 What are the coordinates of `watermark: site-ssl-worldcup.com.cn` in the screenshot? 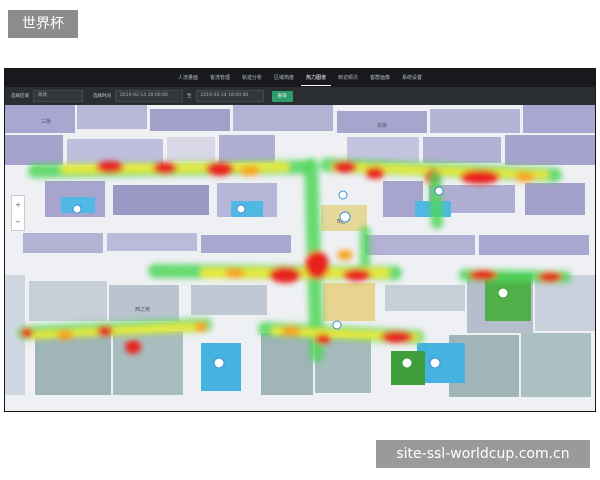 It's located at (483, 454).